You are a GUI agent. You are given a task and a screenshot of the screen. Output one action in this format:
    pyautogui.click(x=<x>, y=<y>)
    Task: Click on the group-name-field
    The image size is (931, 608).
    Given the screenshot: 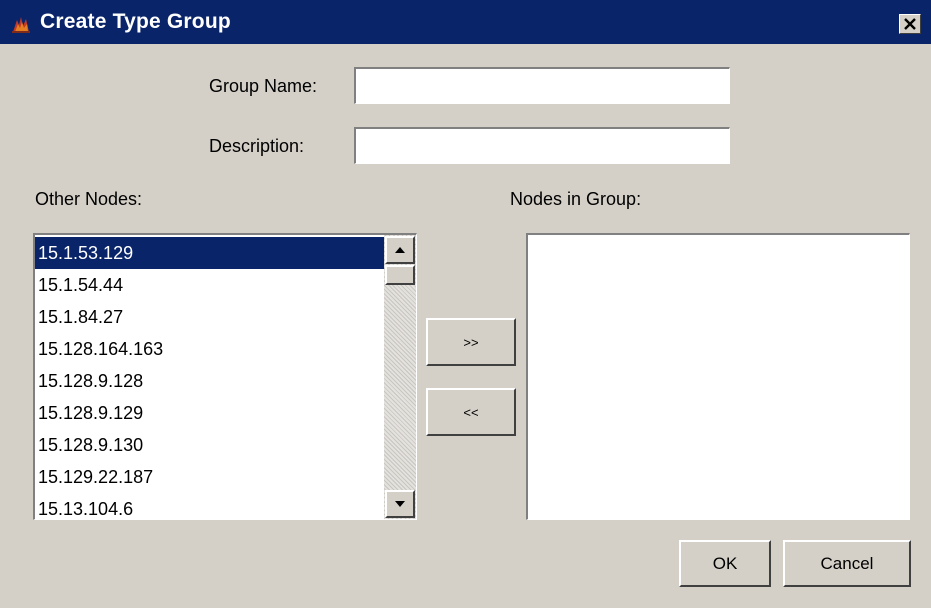 What is the action you would take?
    pyautogui.click(x=542, y=85)
    